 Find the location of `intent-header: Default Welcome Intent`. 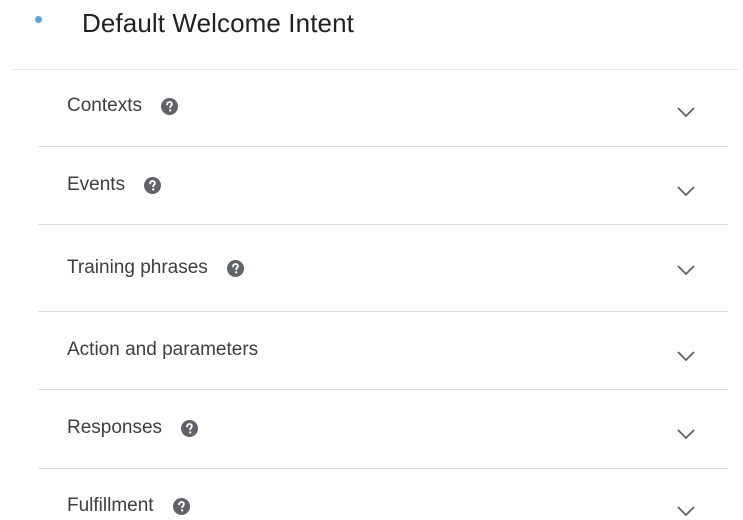

intent-header: Default Welcome Intent is located at coordinates (371, 25).